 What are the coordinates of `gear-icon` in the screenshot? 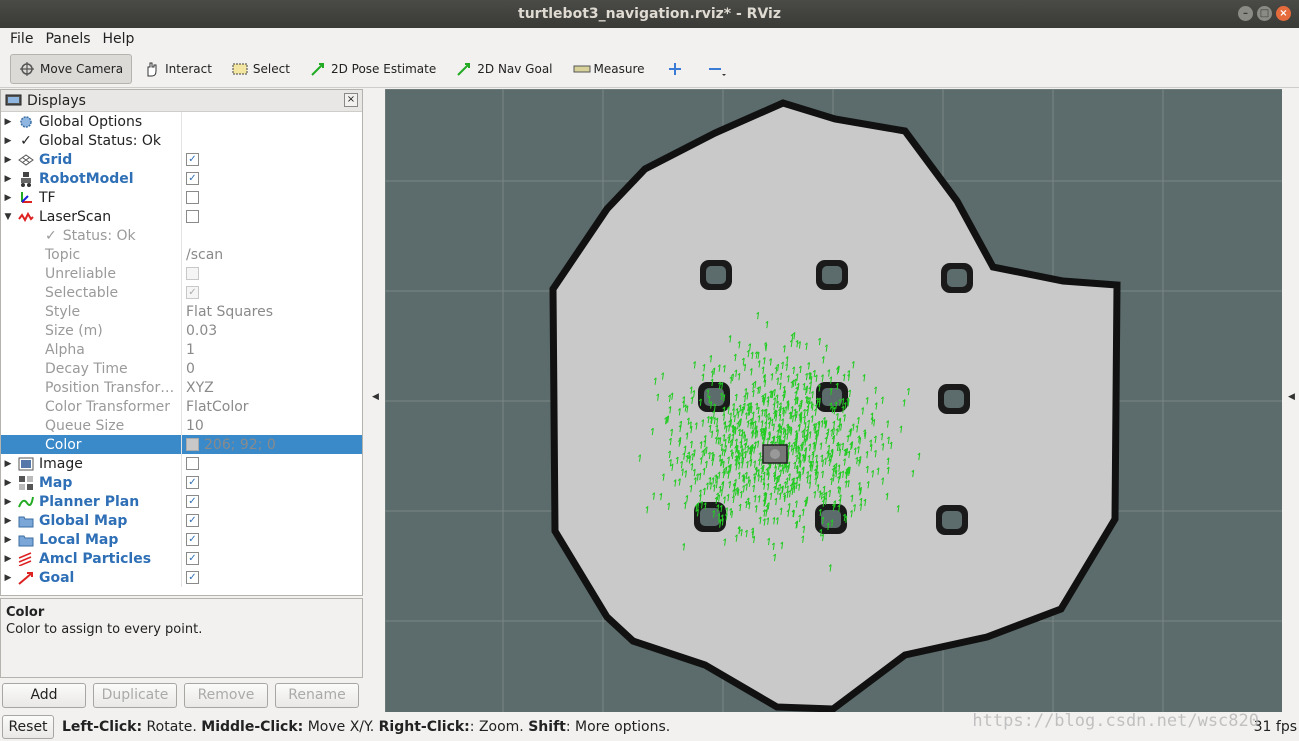 It's located at (26, 122).